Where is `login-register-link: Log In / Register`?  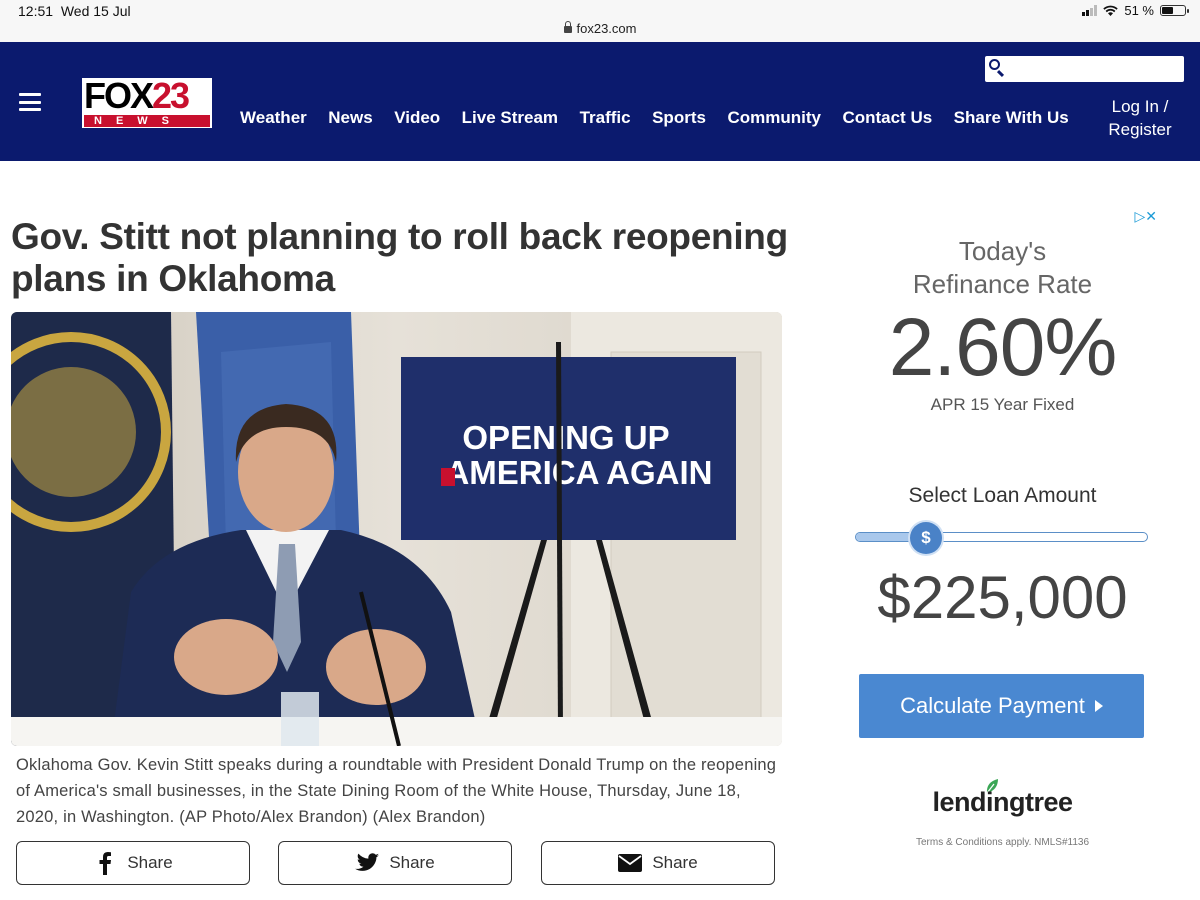
login-register-link: Log In / Register is located at coordinates (1140, 118).